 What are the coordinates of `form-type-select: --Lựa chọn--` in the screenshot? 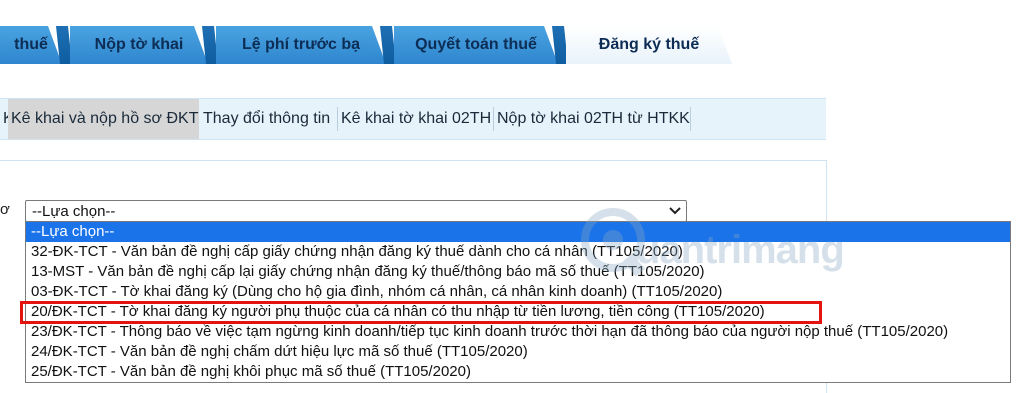 It's located at (356, 211).